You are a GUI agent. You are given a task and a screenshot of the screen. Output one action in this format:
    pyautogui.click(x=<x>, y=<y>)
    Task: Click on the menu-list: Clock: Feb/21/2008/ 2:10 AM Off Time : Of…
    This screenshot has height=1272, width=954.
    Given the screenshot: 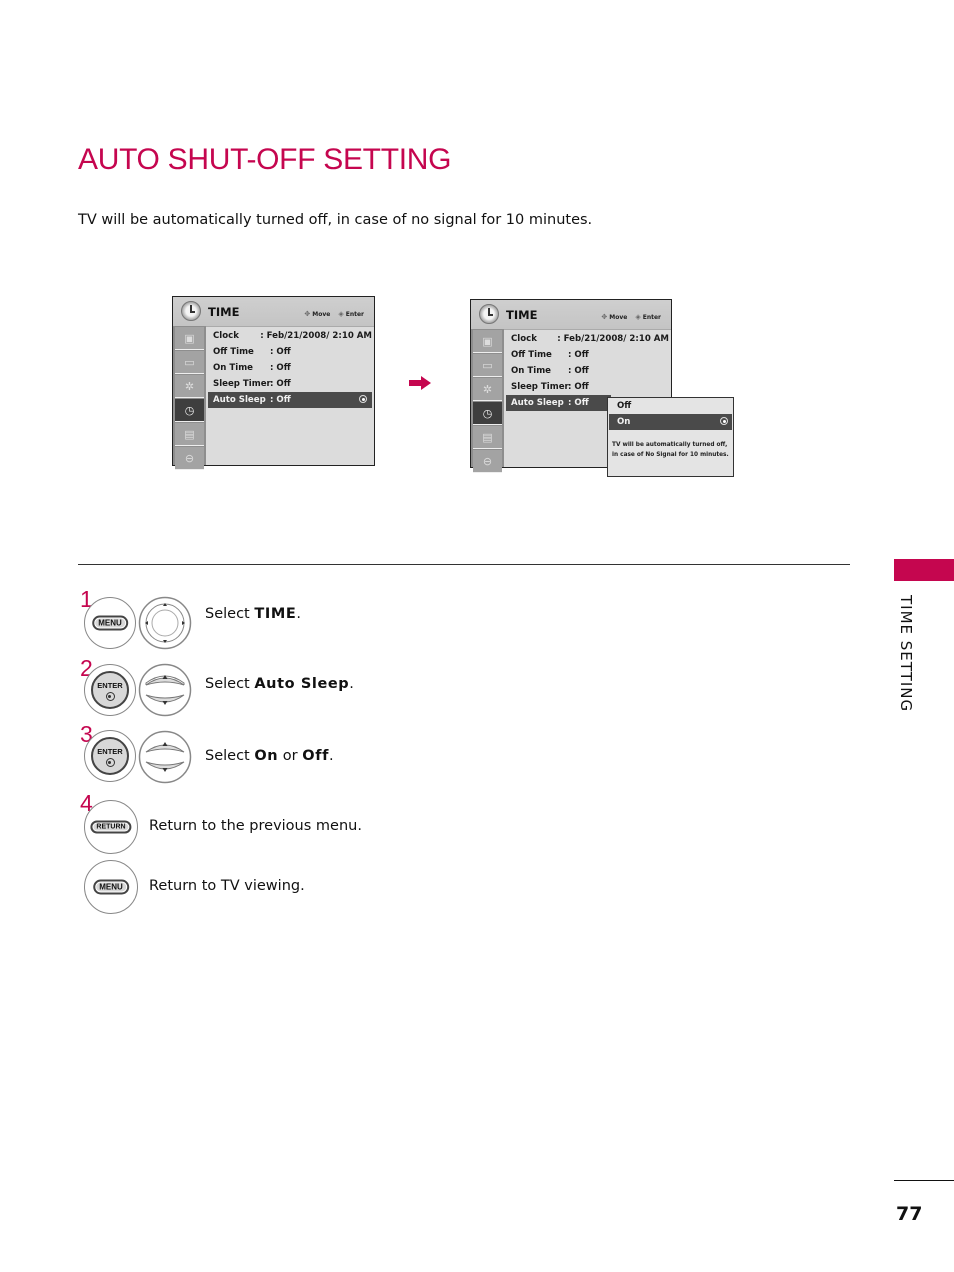 What is the action you would take?
    pyautogui.click(x=290, y=368)
    